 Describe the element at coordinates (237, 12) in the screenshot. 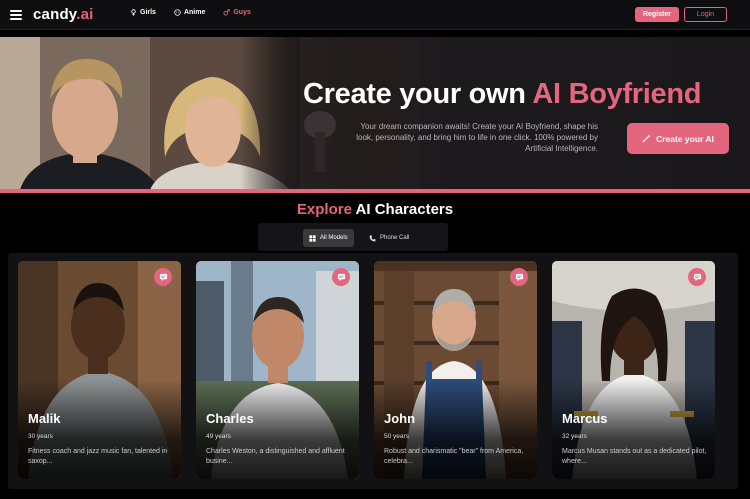

I see `nav-link-guys: Guys` at that location.